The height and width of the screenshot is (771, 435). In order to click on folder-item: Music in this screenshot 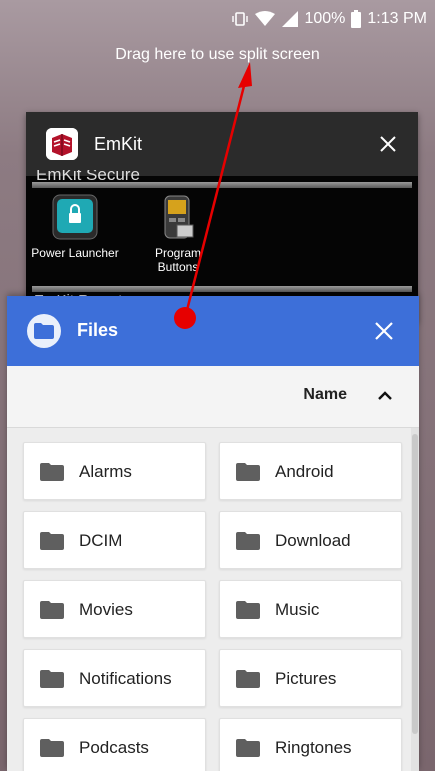, I will do `click(310, 609)`.